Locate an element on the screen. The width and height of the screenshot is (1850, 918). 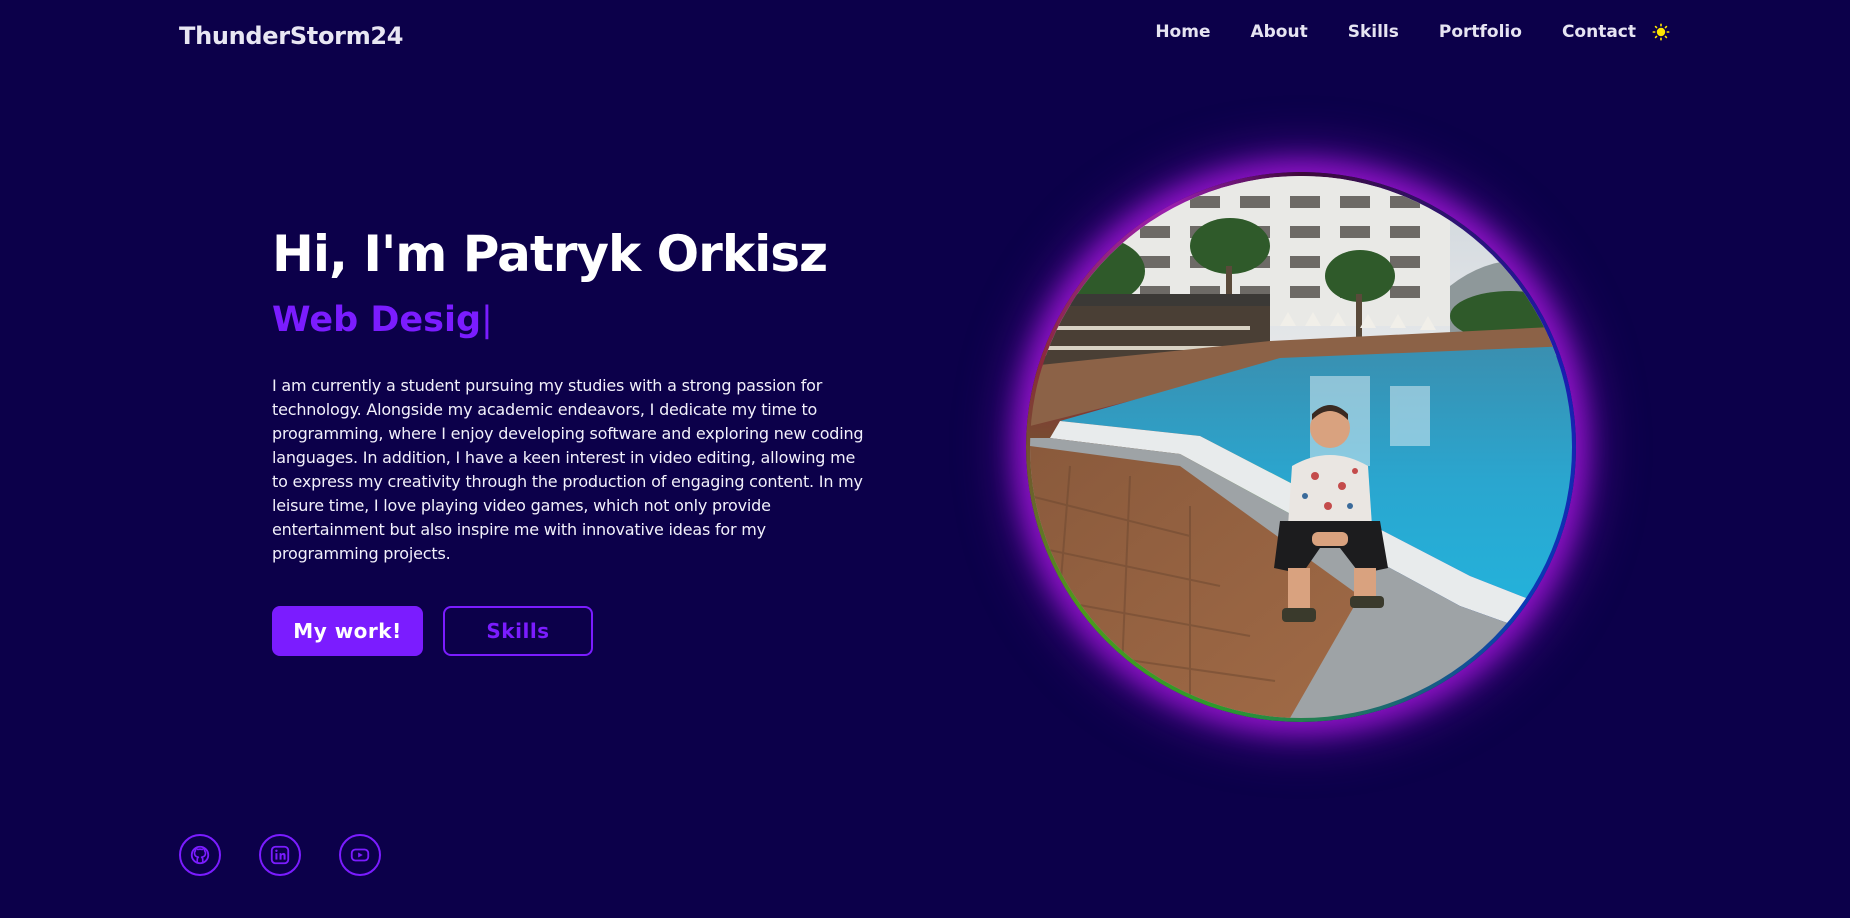
typing-cursor: | is located at coordinates (487, 320).